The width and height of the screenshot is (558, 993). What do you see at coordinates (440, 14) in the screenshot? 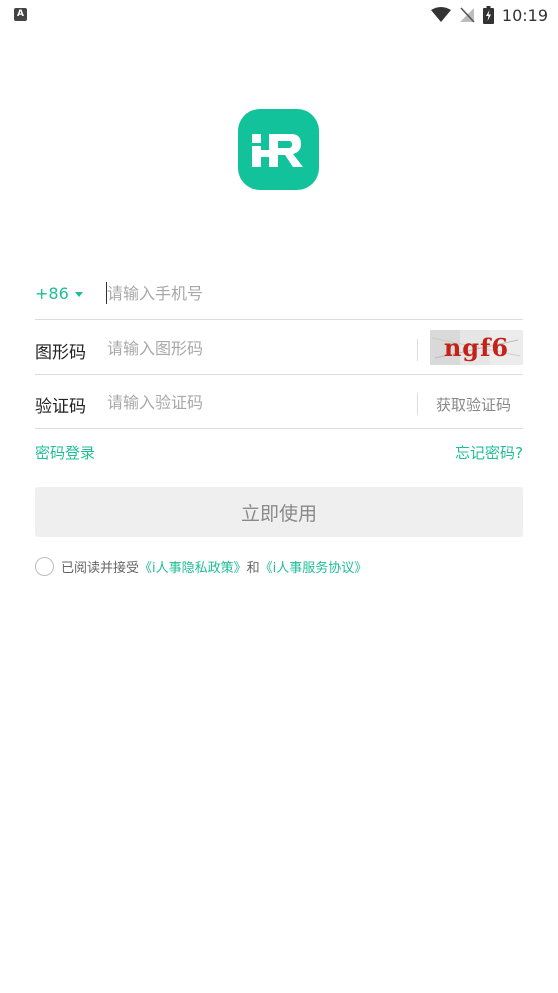
I see `wifi-icon` at bounding box center [440, 14].